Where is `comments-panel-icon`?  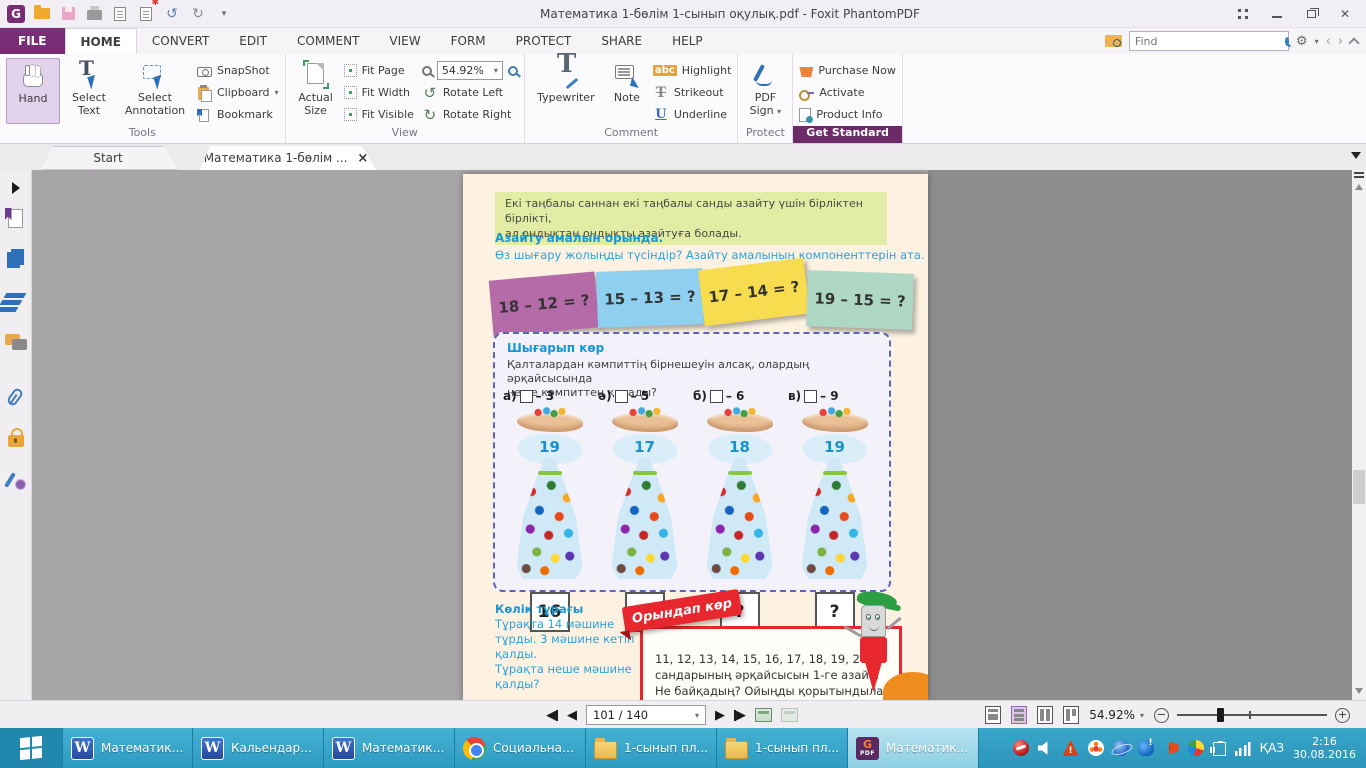
comments-panel-icon is located at coordinates (16, 343).